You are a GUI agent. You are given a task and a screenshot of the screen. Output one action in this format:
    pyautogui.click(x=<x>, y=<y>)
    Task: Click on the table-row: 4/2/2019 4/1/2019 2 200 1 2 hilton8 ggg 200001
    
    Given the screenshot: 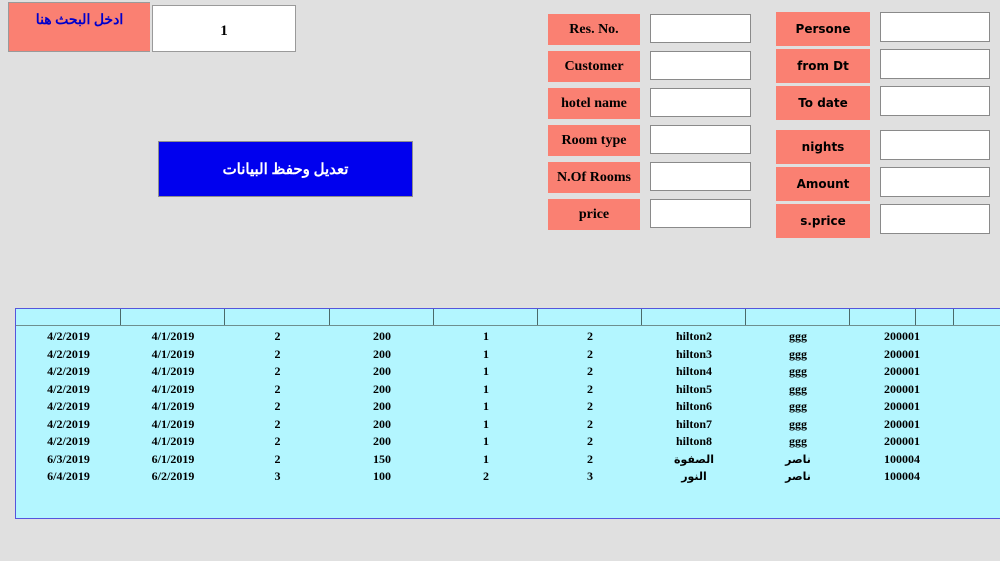 What is the action you would take?
    pyautogui.click(x=508, y=442)
    